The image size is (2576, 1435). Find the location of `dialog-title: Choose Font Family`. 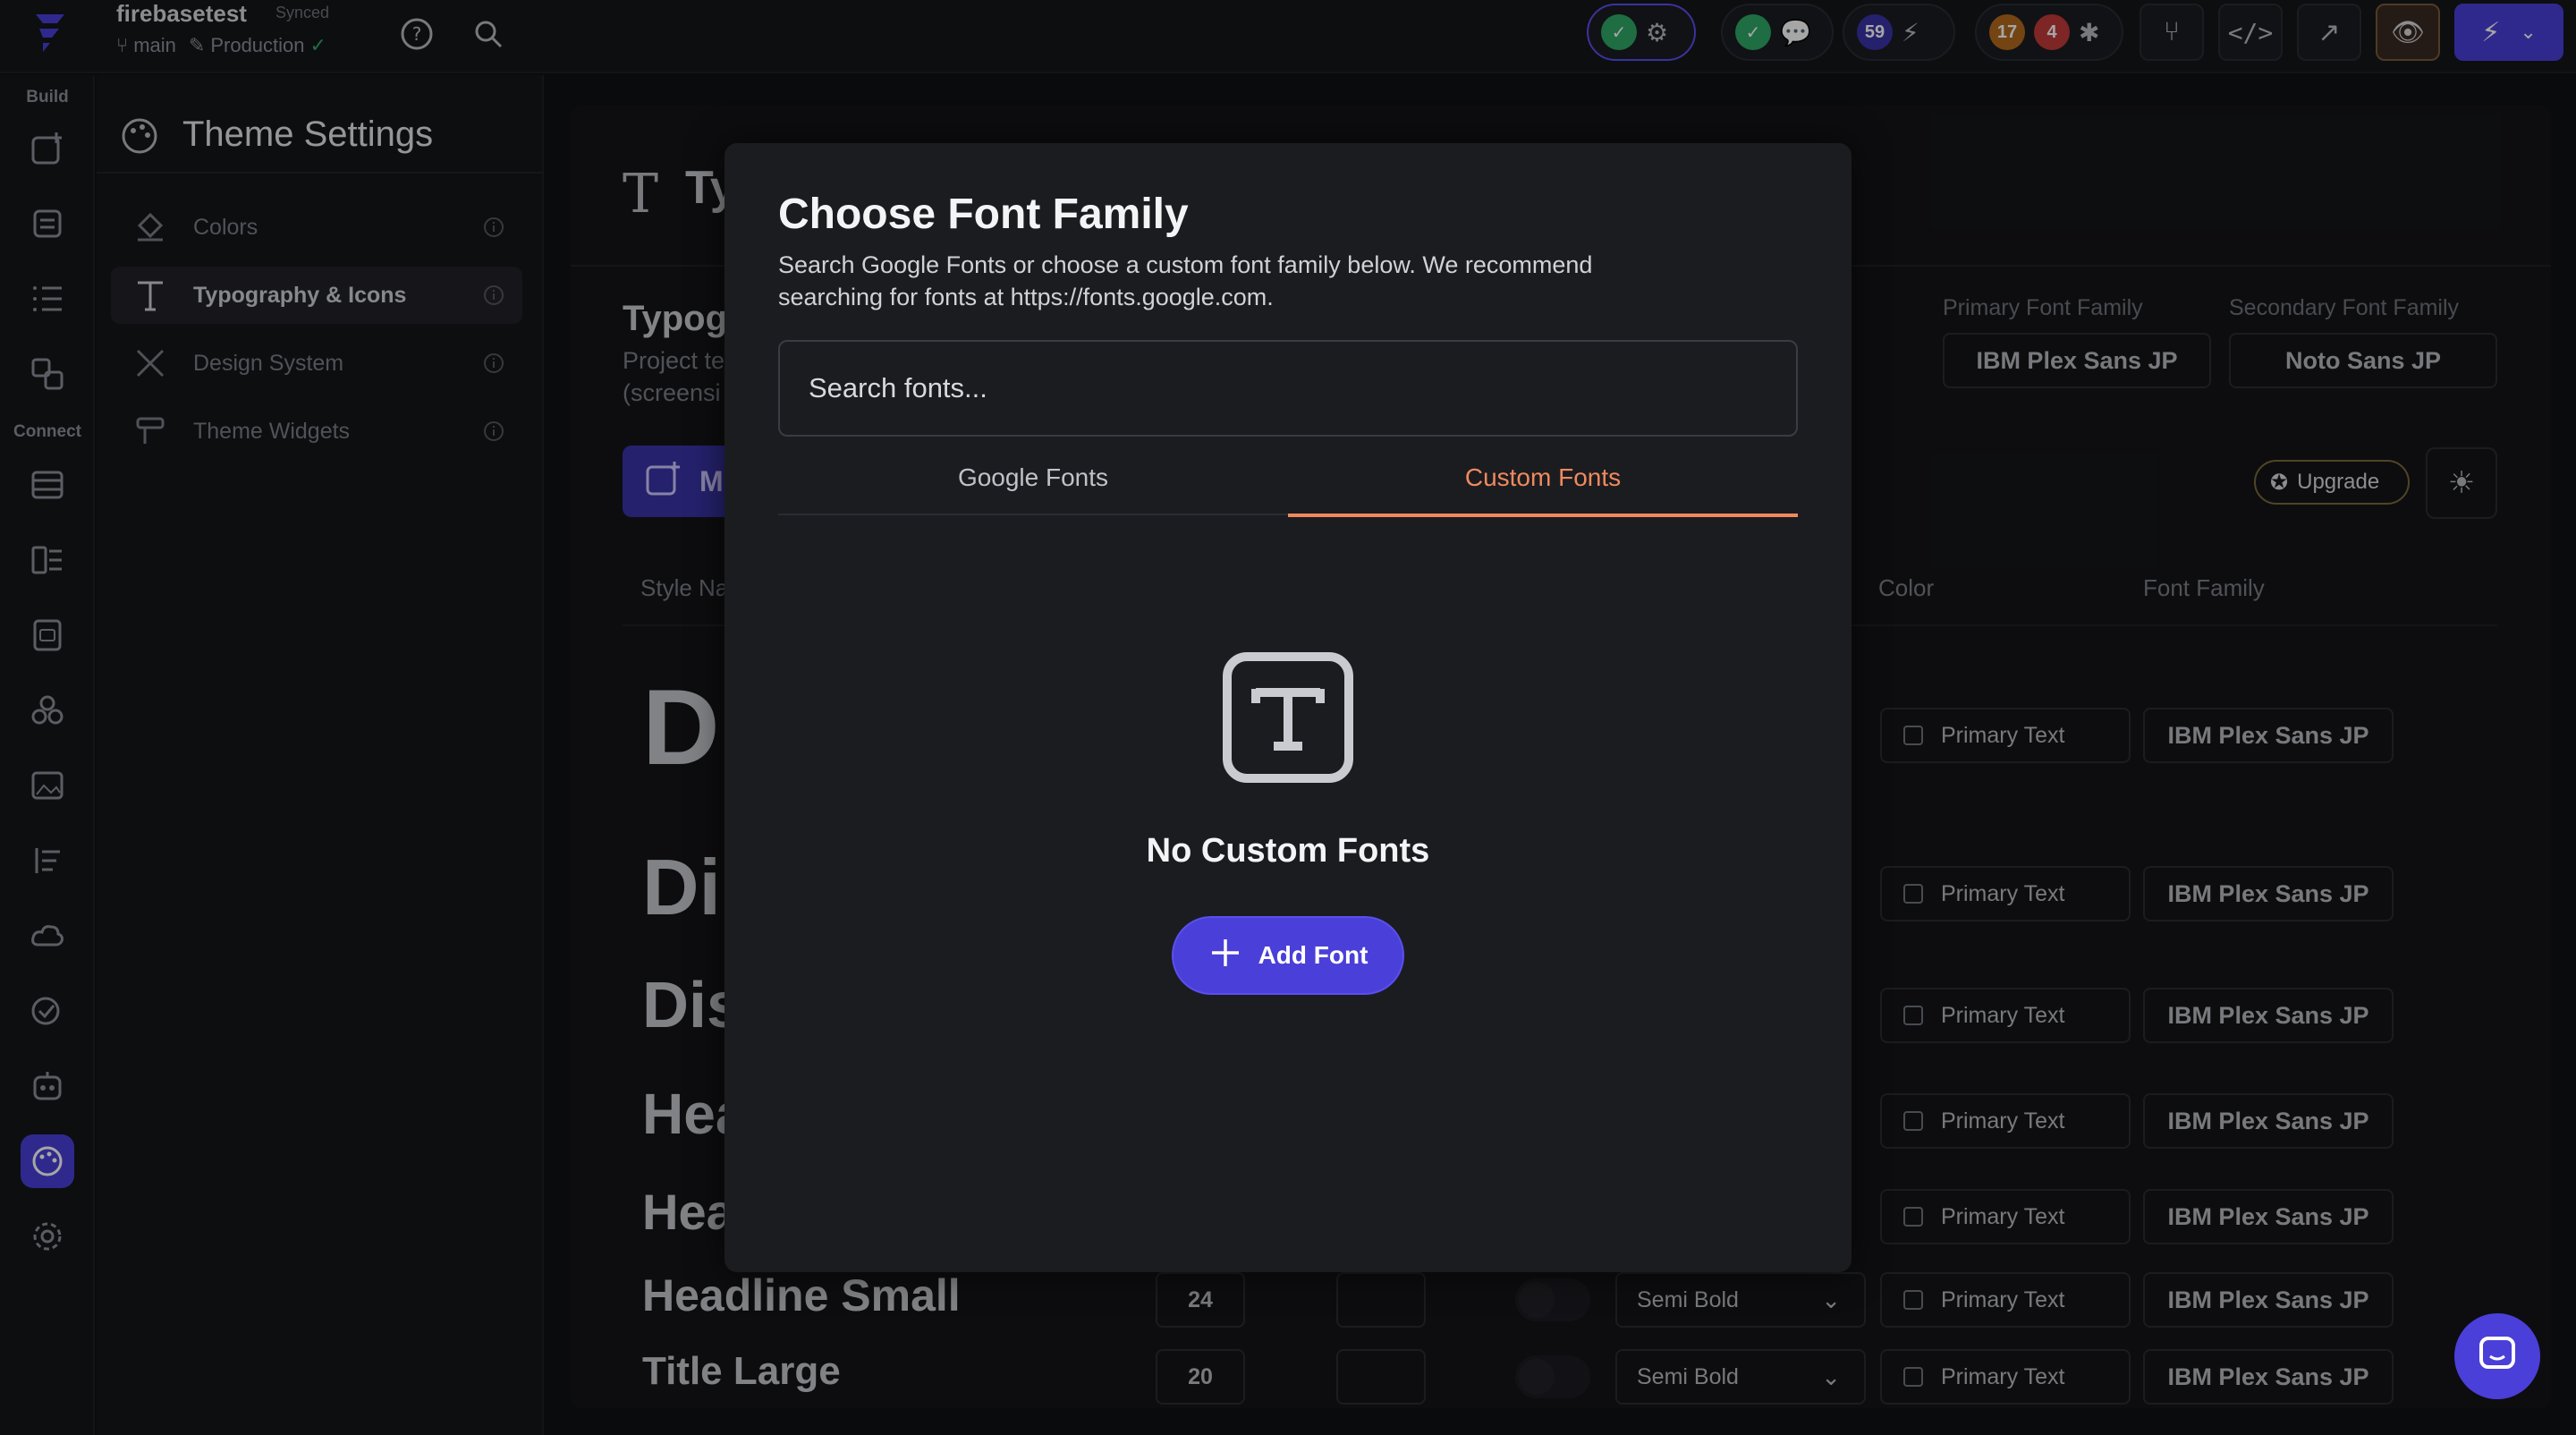

dialog-title: Choose Font Family is located at coordinates (983, 214).